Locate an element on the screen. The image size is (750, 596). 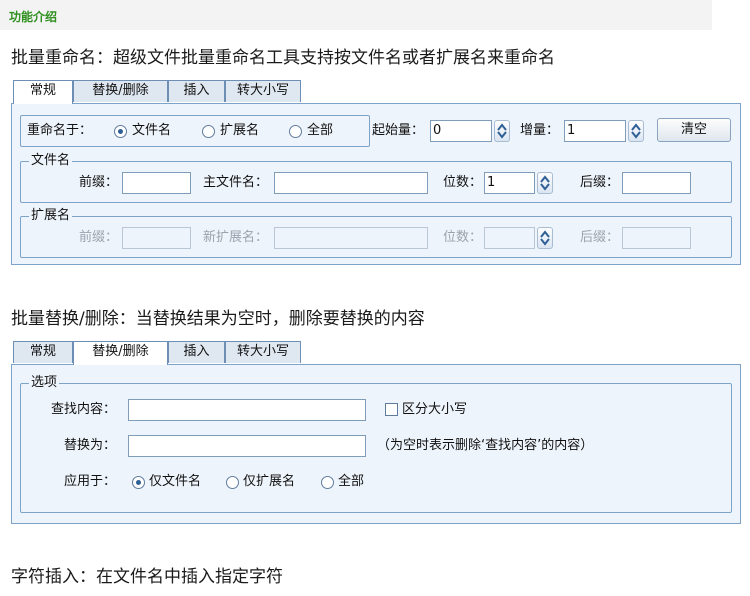
extension-group-title: 扩展名 is located at coordinates (51, 216).